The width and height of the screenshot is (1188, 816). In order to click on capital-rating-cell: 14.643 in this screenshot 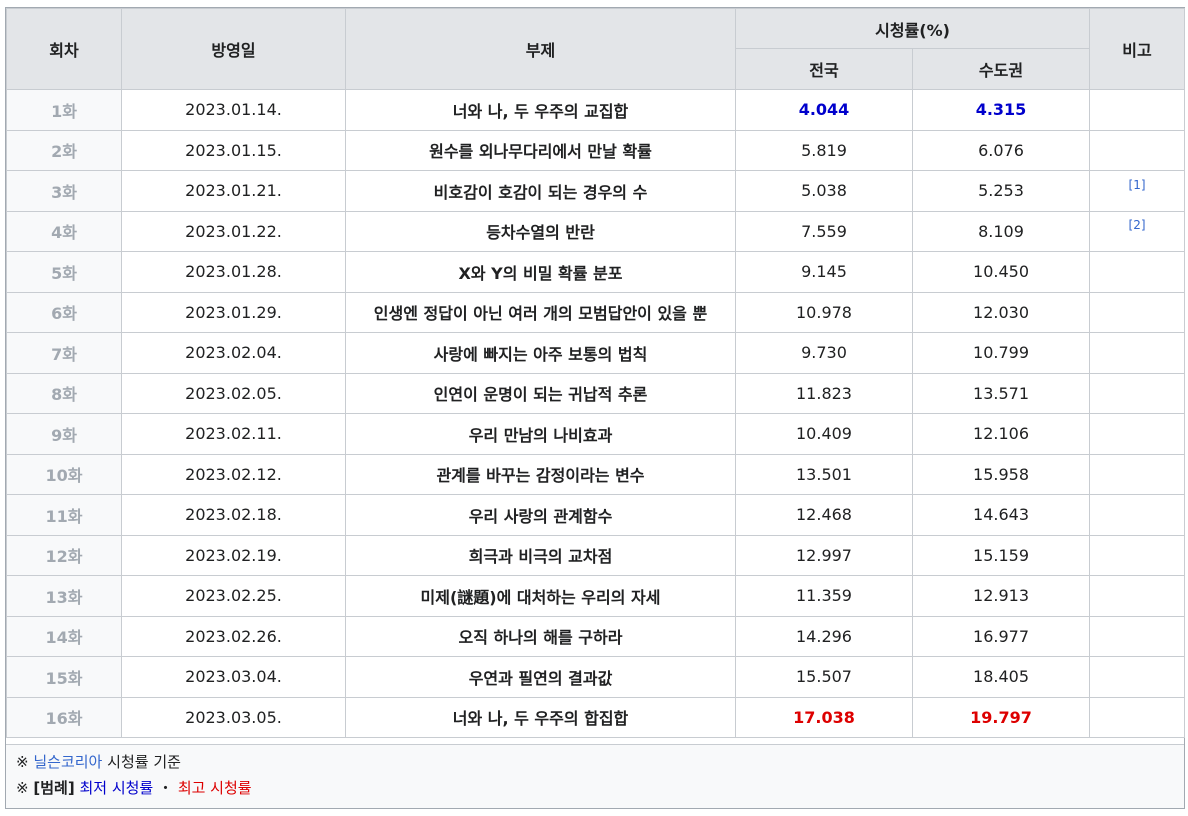, I will do `click(1001, 515)`.